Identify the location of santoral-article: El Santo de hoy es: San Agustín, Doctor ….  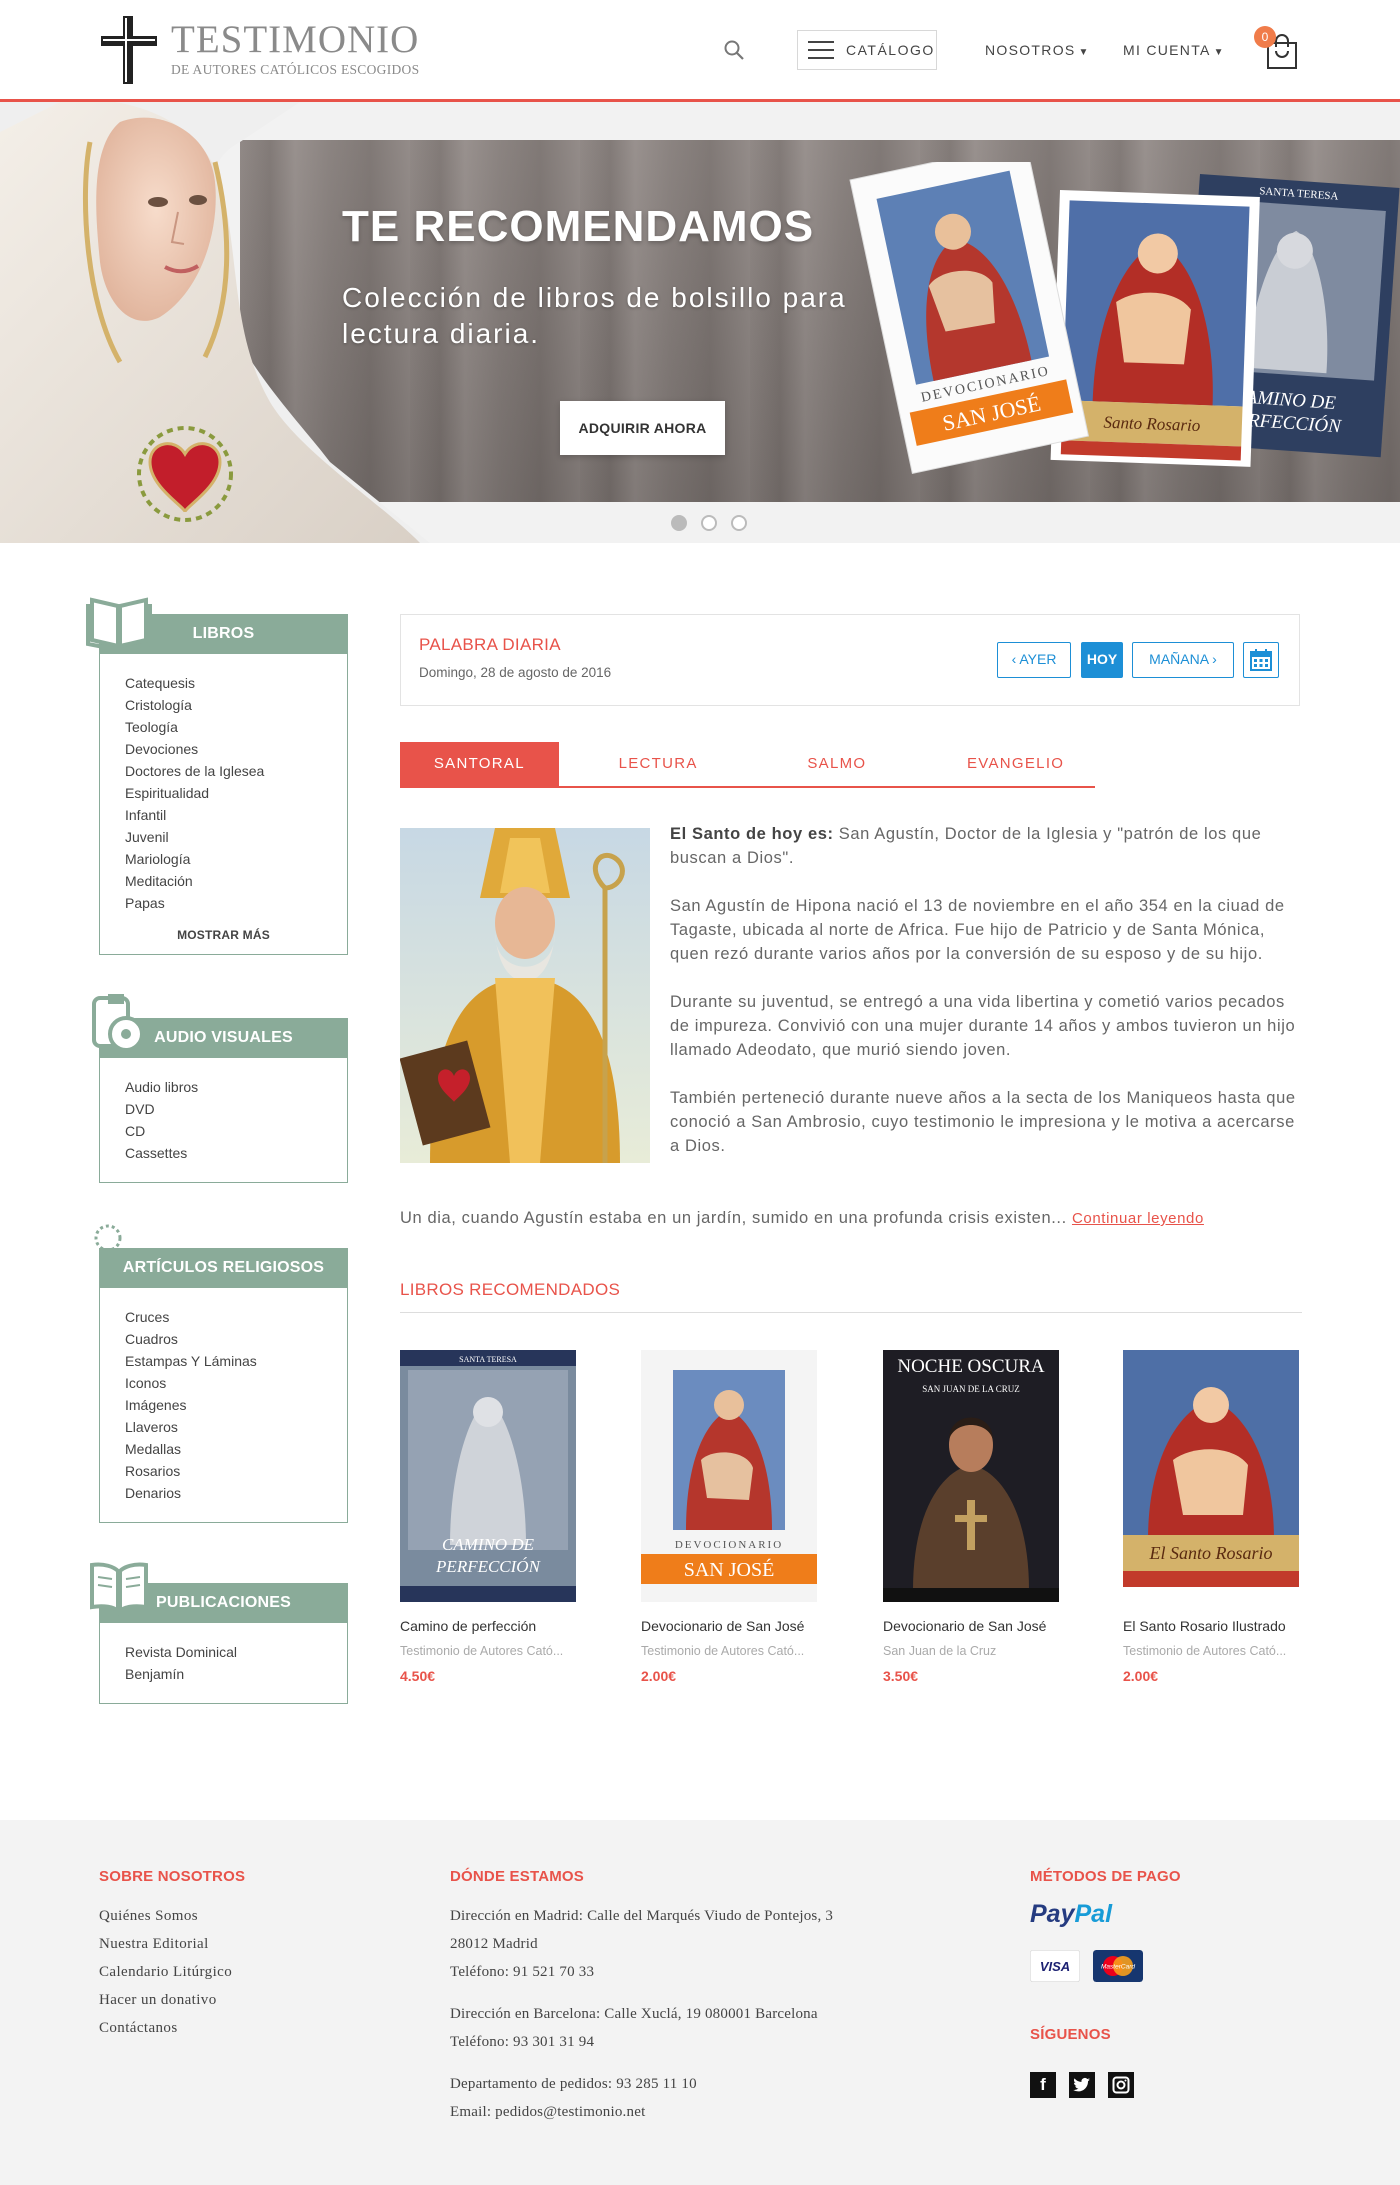
(986, 1002).